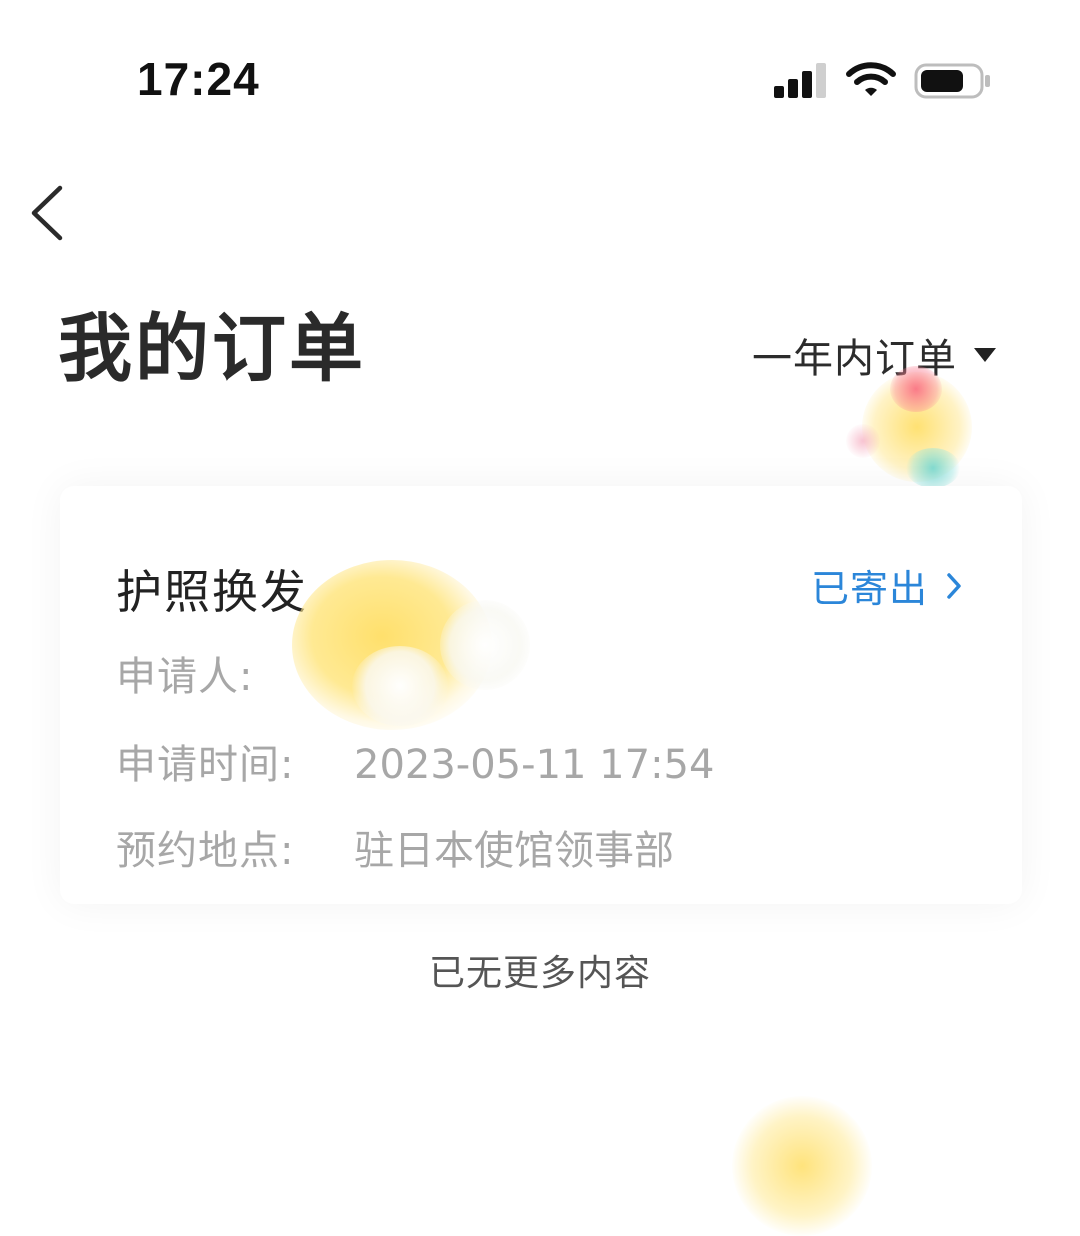 This screenshot has width=1080, height=1236. What do you see at coordinates (952, 81) in the screenshot?
I see `battery-icon` at bounding box center [952, 81].